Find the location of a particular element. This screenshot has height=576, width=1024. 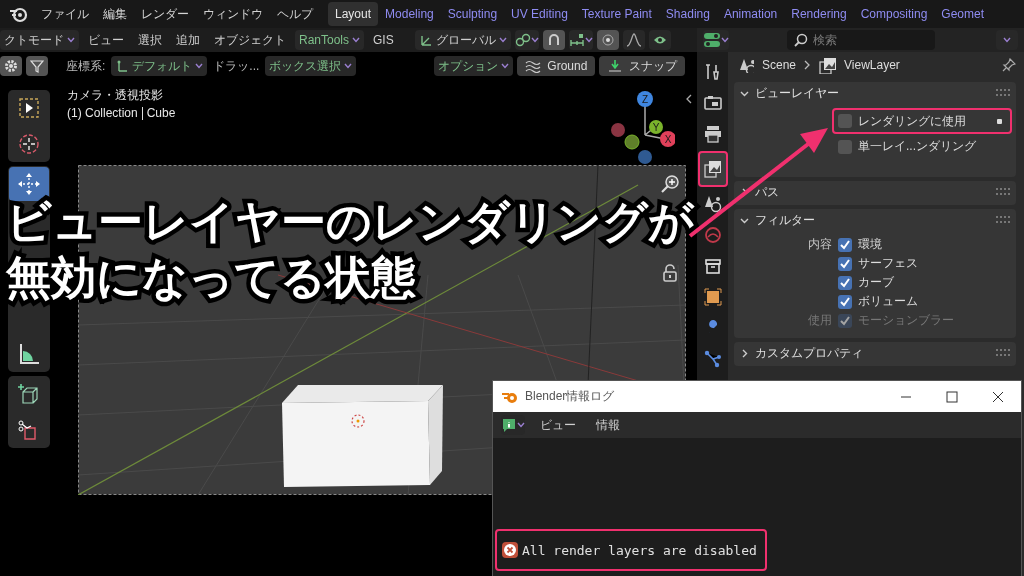

settings-button is located at coordinates (11, 66).